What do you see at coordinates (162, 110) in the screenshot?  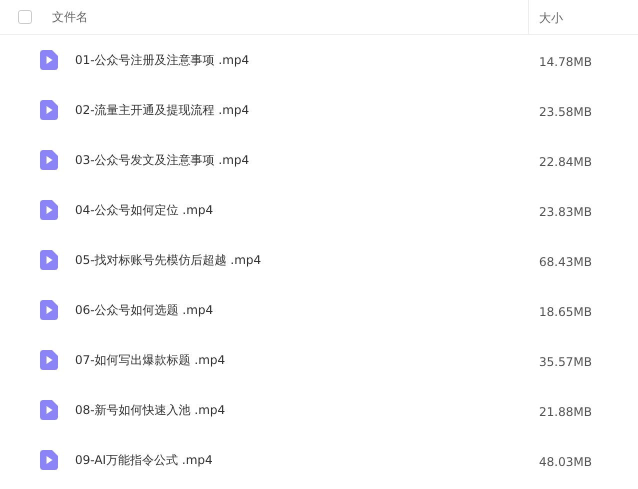 I see `file-name: 02-流量主开通及提现流程 .mp4` at bounding box center [162, 110].